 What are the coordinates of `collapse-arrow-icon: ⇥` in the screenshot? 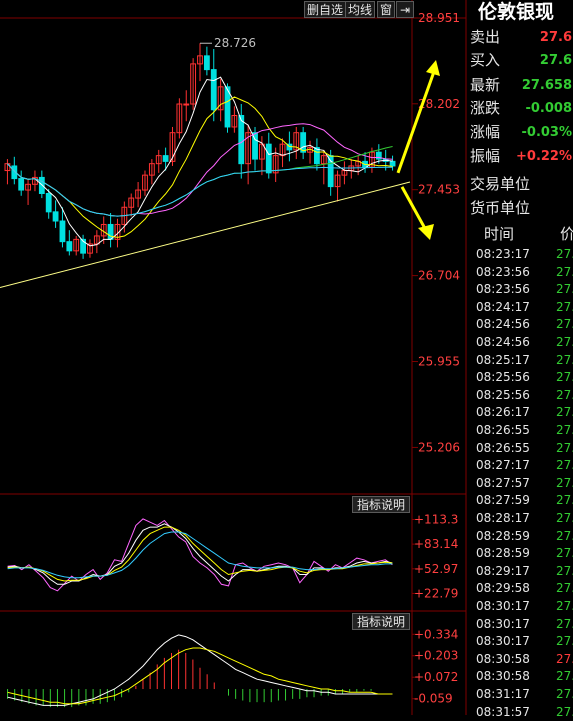 It's located at (405, 9).